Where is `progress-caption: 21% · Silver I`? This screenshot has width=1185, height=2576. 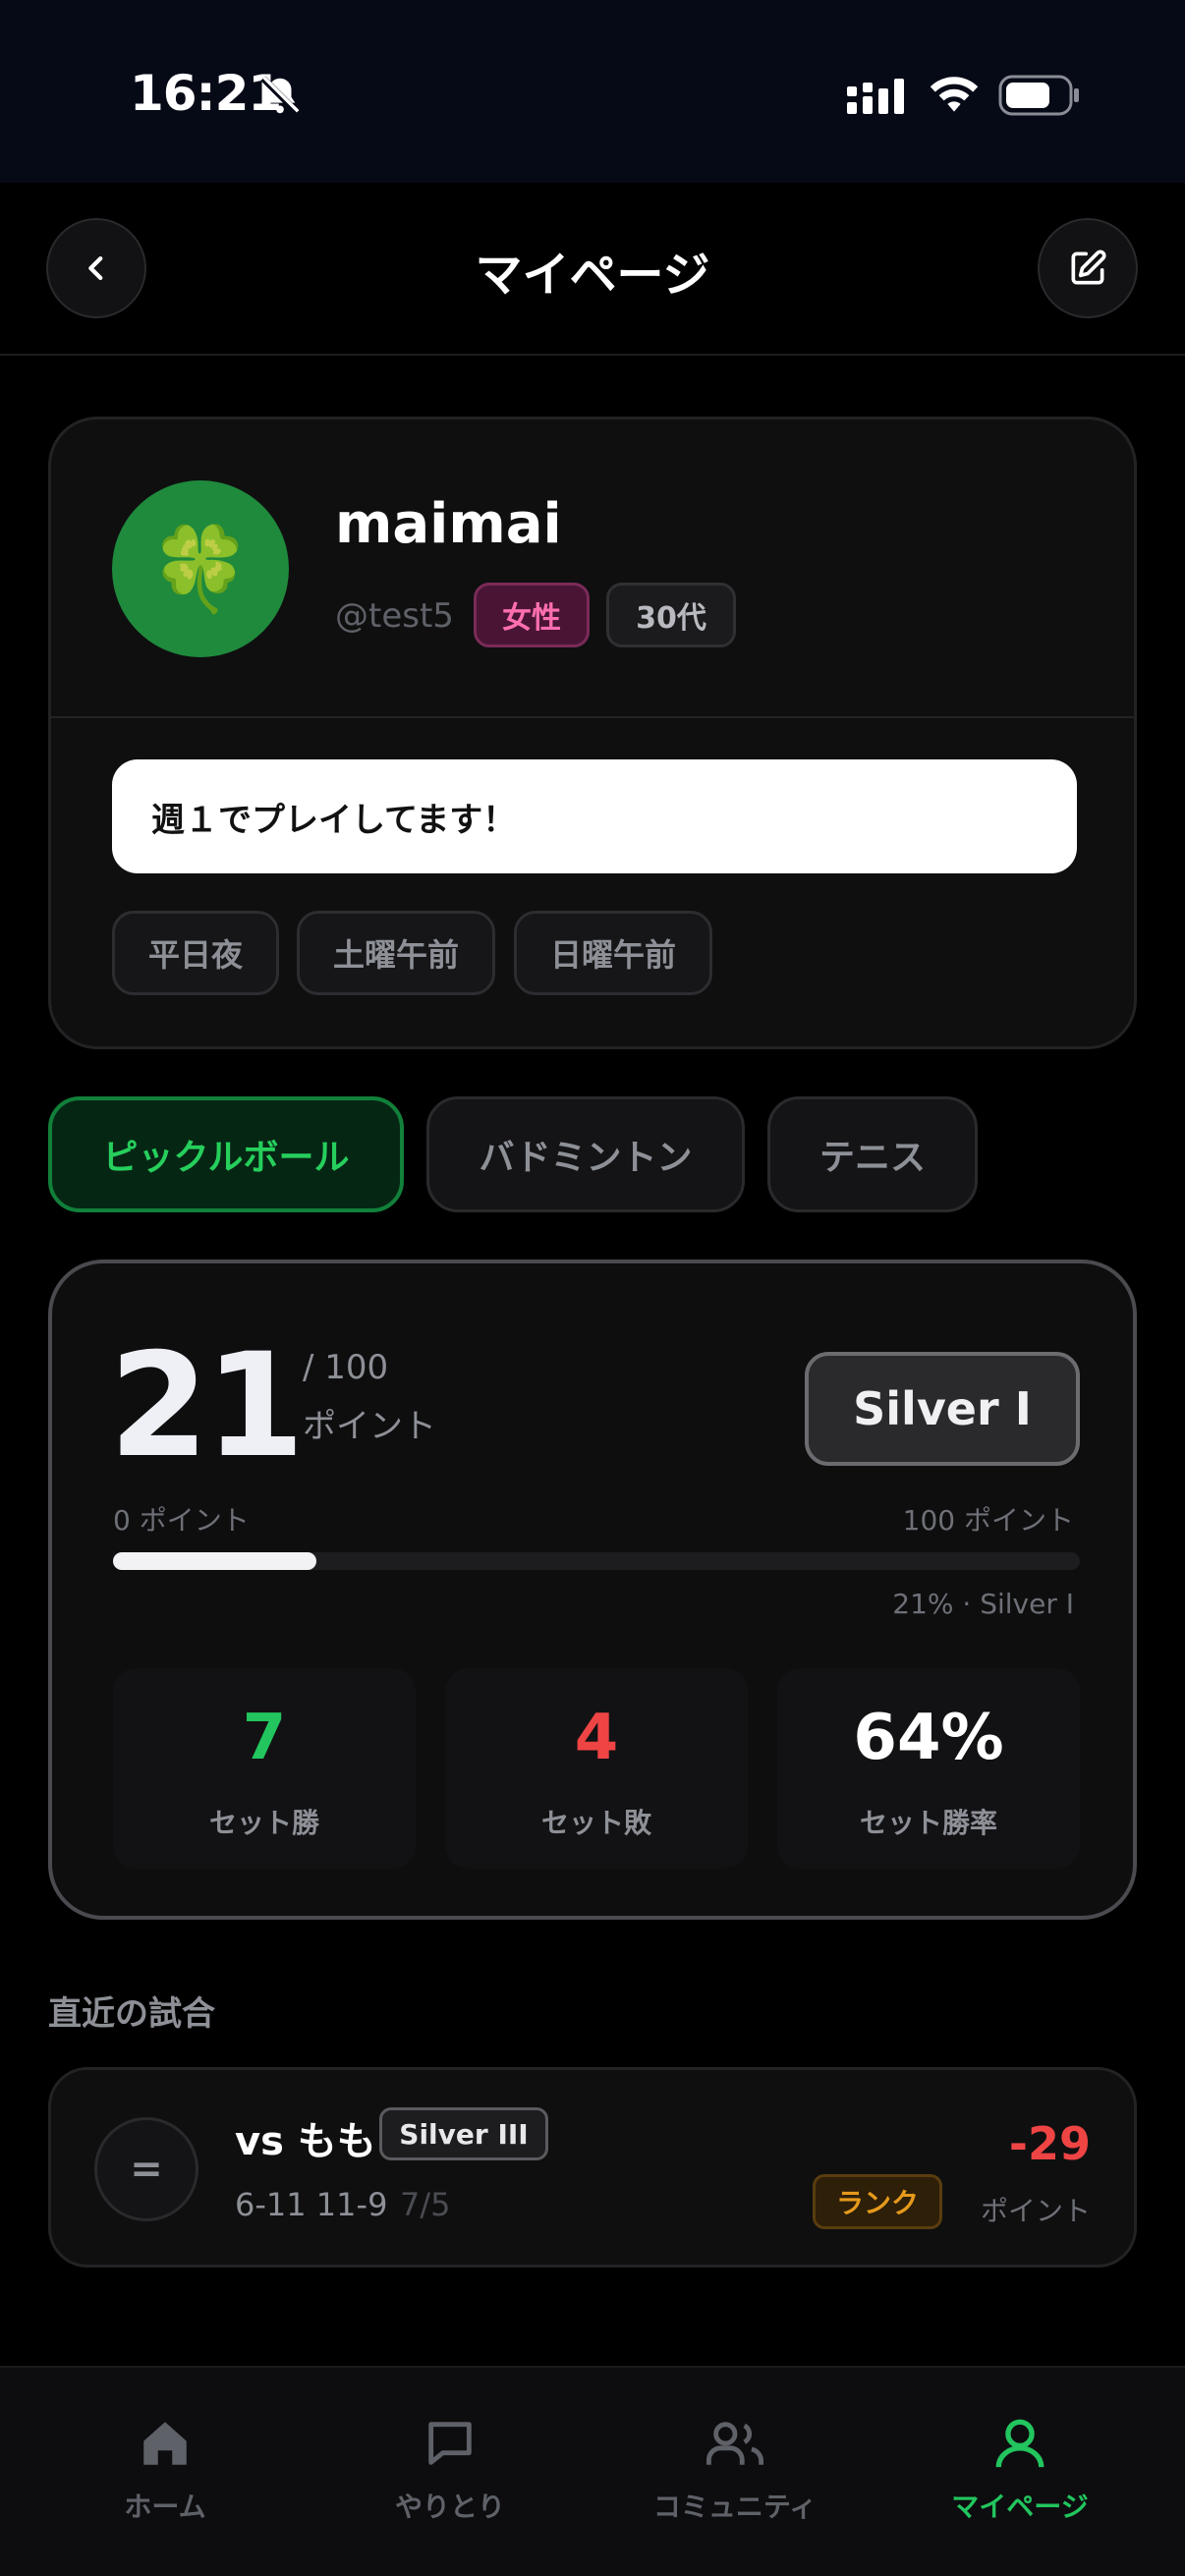
progress-caption: 21% · Silver I is located at coordinates (983, 1604).